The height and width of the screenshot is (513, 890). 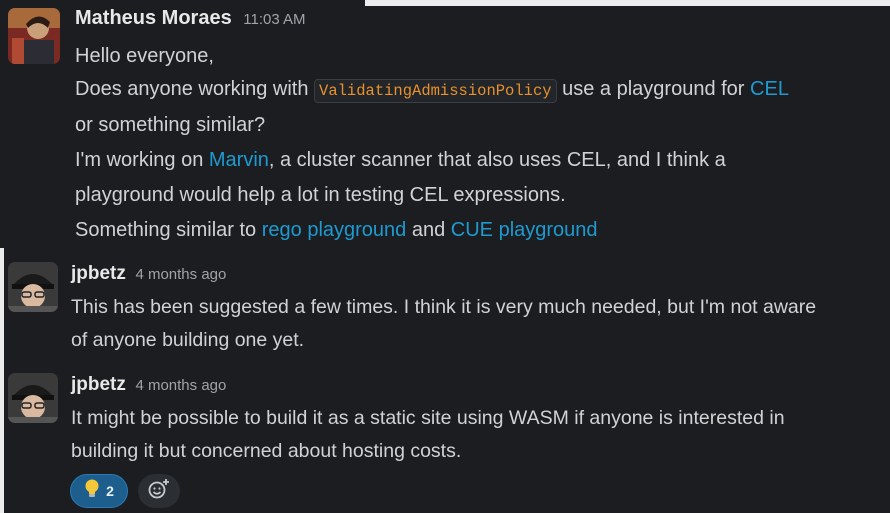 I want to click on message-line: Hello everyone,, so click(x=144, y=56).